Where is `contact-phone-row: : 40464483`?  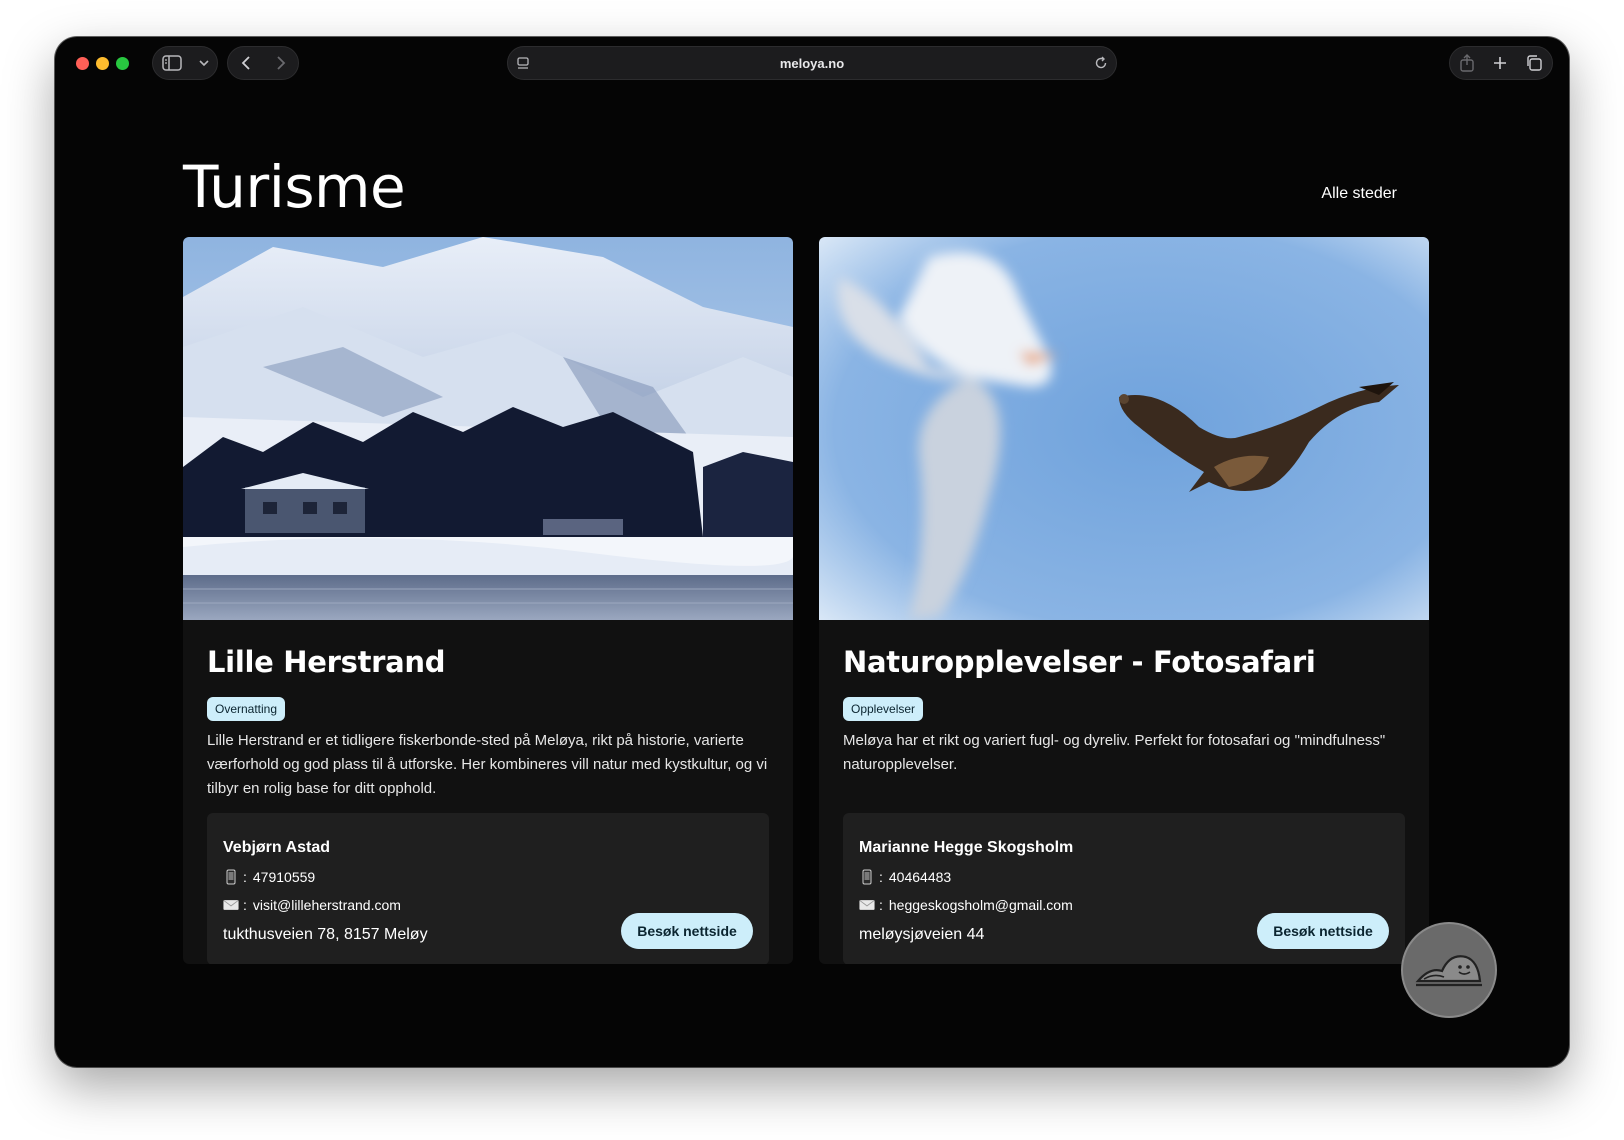 contact-phone-row: : 40464483 is located at coordinates (905, 877).